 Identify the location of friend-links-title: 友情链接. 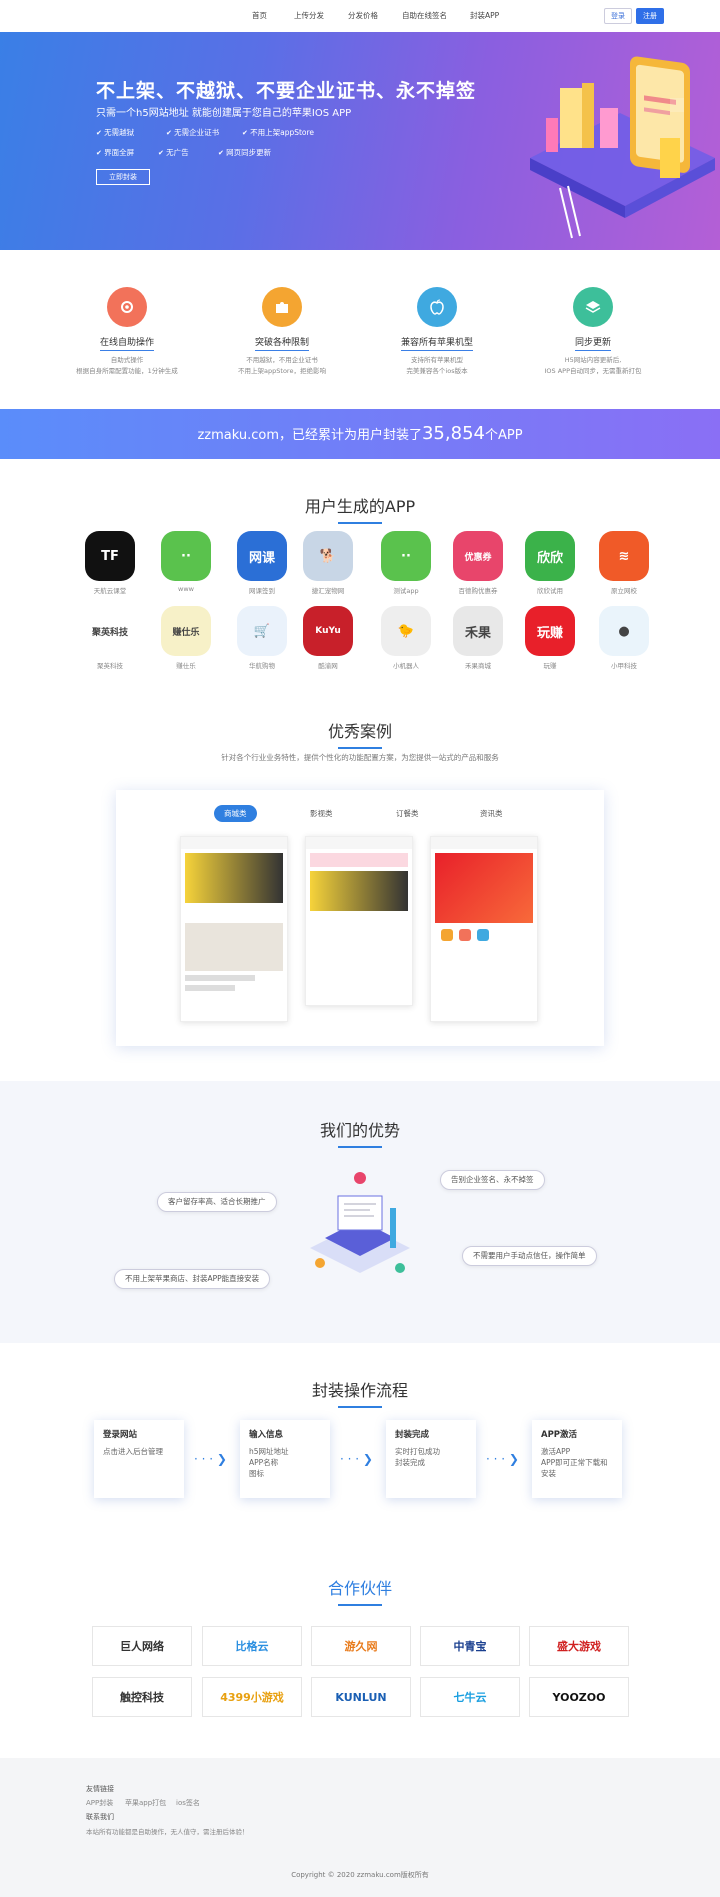
(100, 1789).